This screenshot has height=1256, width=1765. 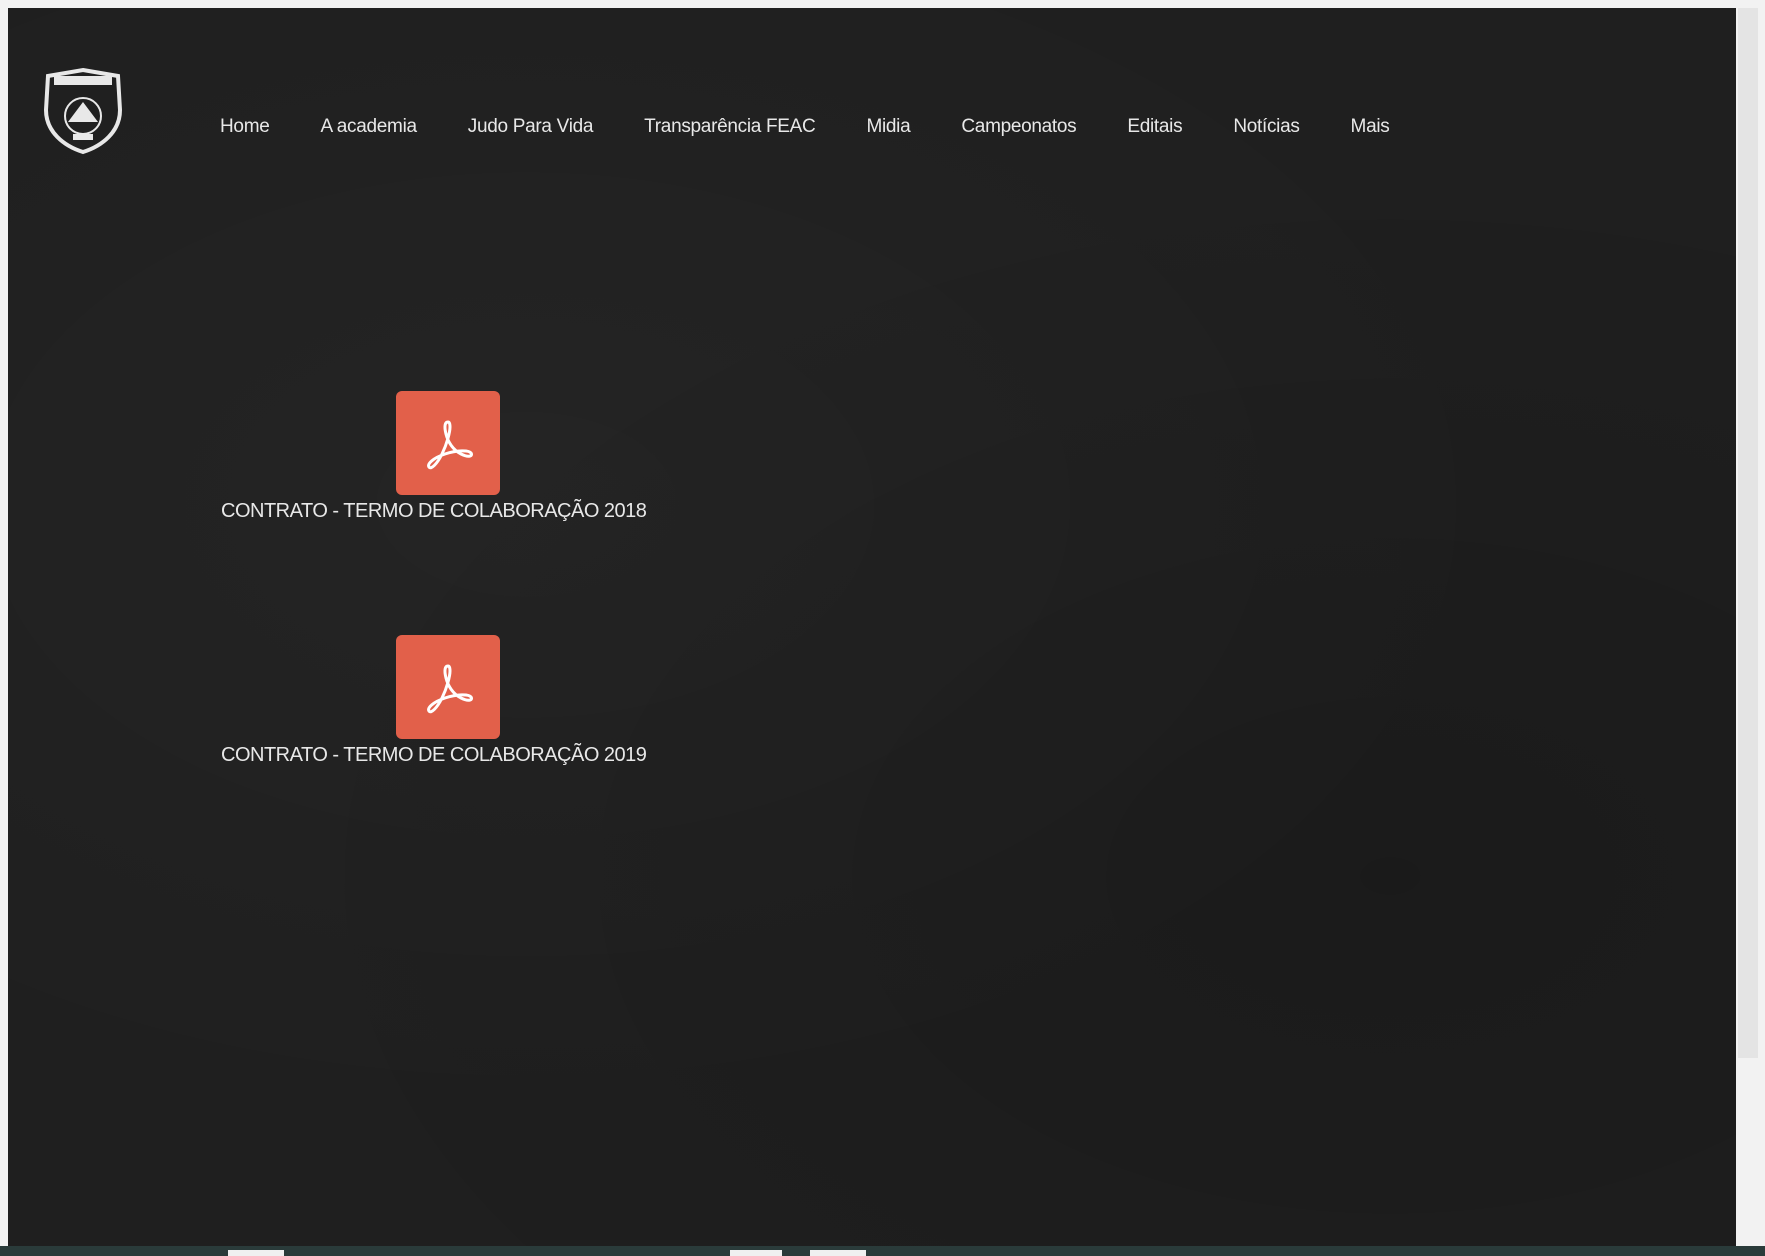 I want to click on scrollbar-track, so click(x=1748, y=533).